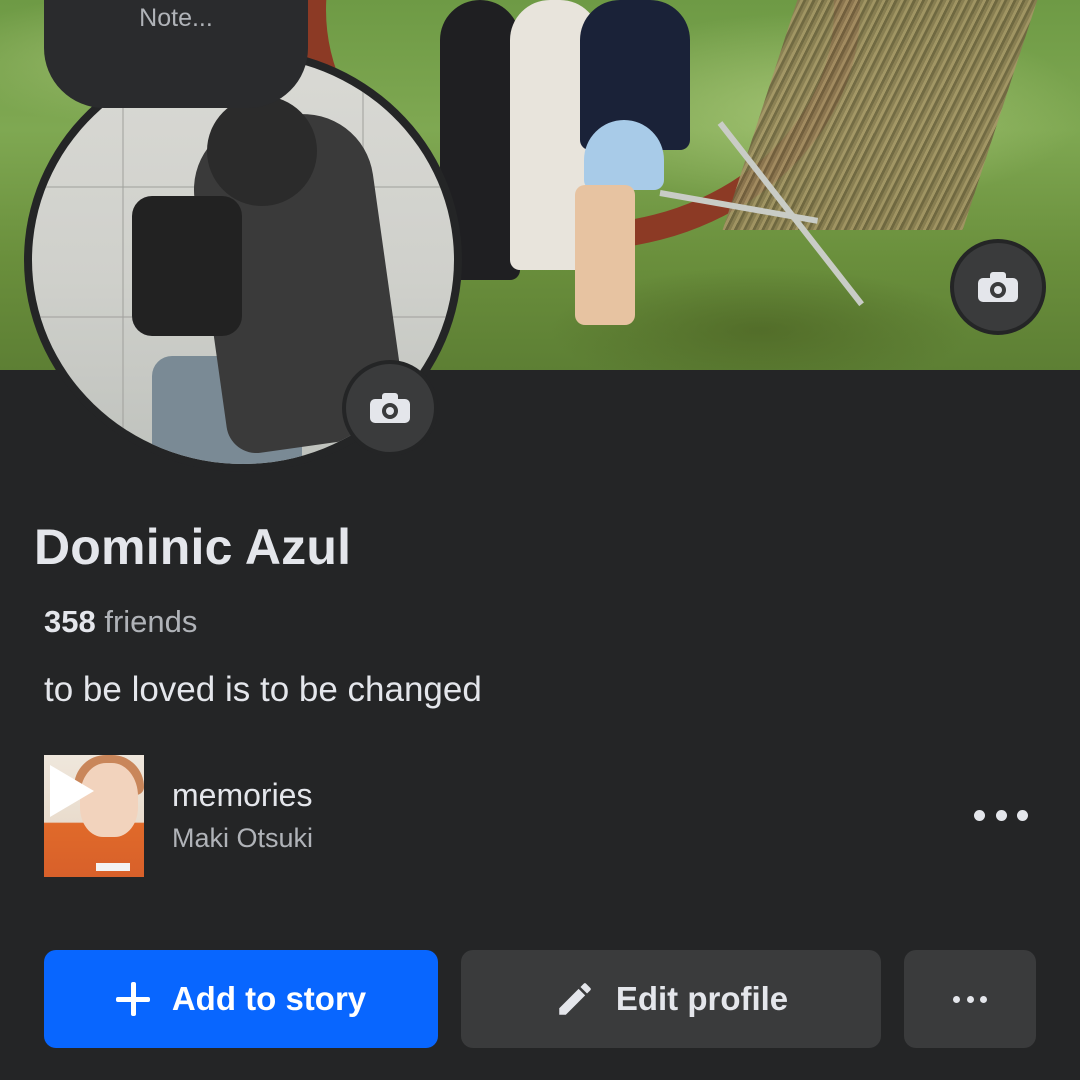 Image resolution: width=1080 pixels, height=1080 pixels. Describe the element at coordinates (193, 547) in the screenshot. I see `profile-name: Dominic Azul` at that location.